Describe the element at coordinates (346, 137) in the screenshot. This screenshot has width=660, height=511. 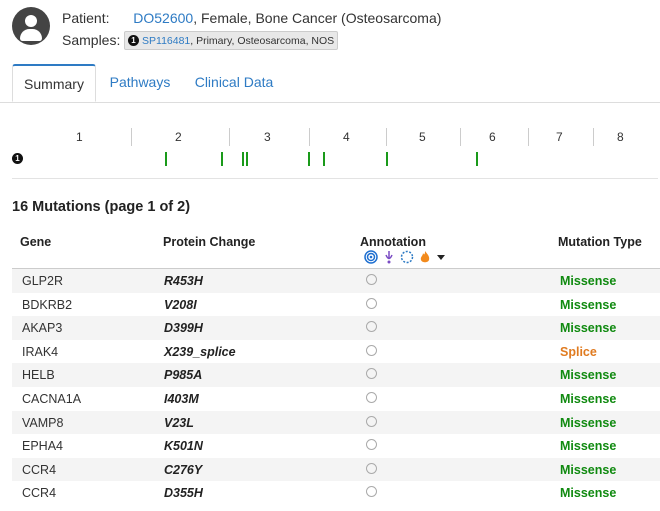
I see `chromosome-label: 4` at that location.